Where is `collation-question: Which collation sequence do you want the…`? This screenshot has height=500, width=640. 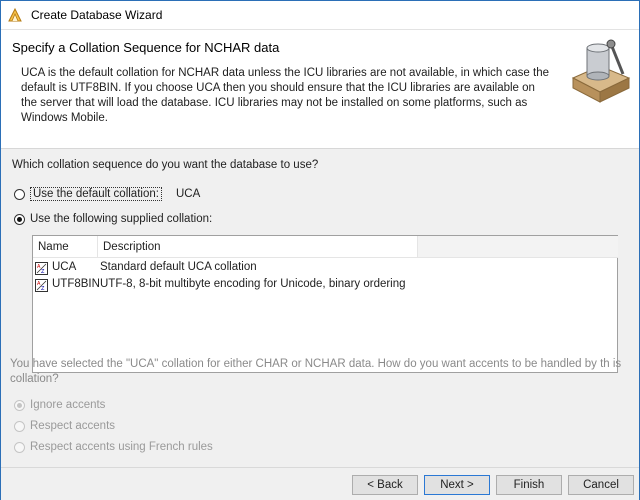 collation-question: Which collation sequence do you want the… is located at coordinates (165, 165).